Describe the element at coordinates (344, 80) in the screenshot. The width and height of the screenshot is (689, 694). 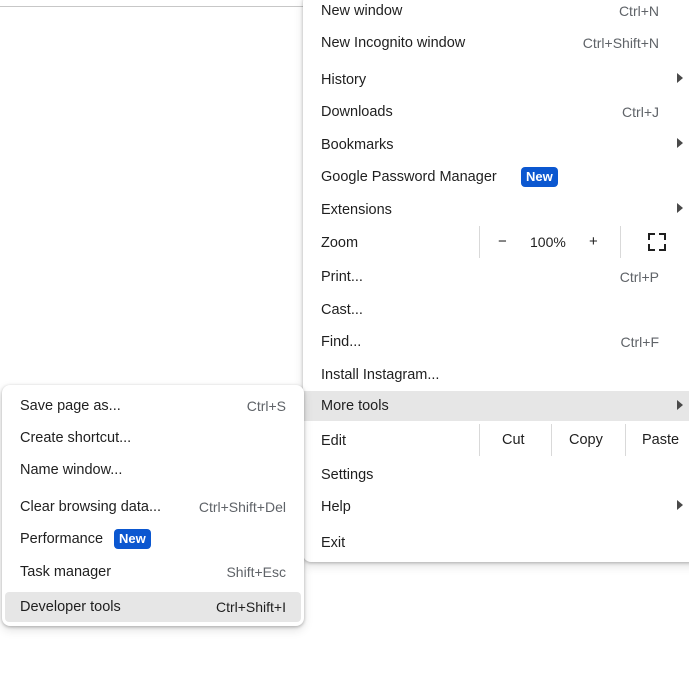
I see `menu-item-label: History` at that location.